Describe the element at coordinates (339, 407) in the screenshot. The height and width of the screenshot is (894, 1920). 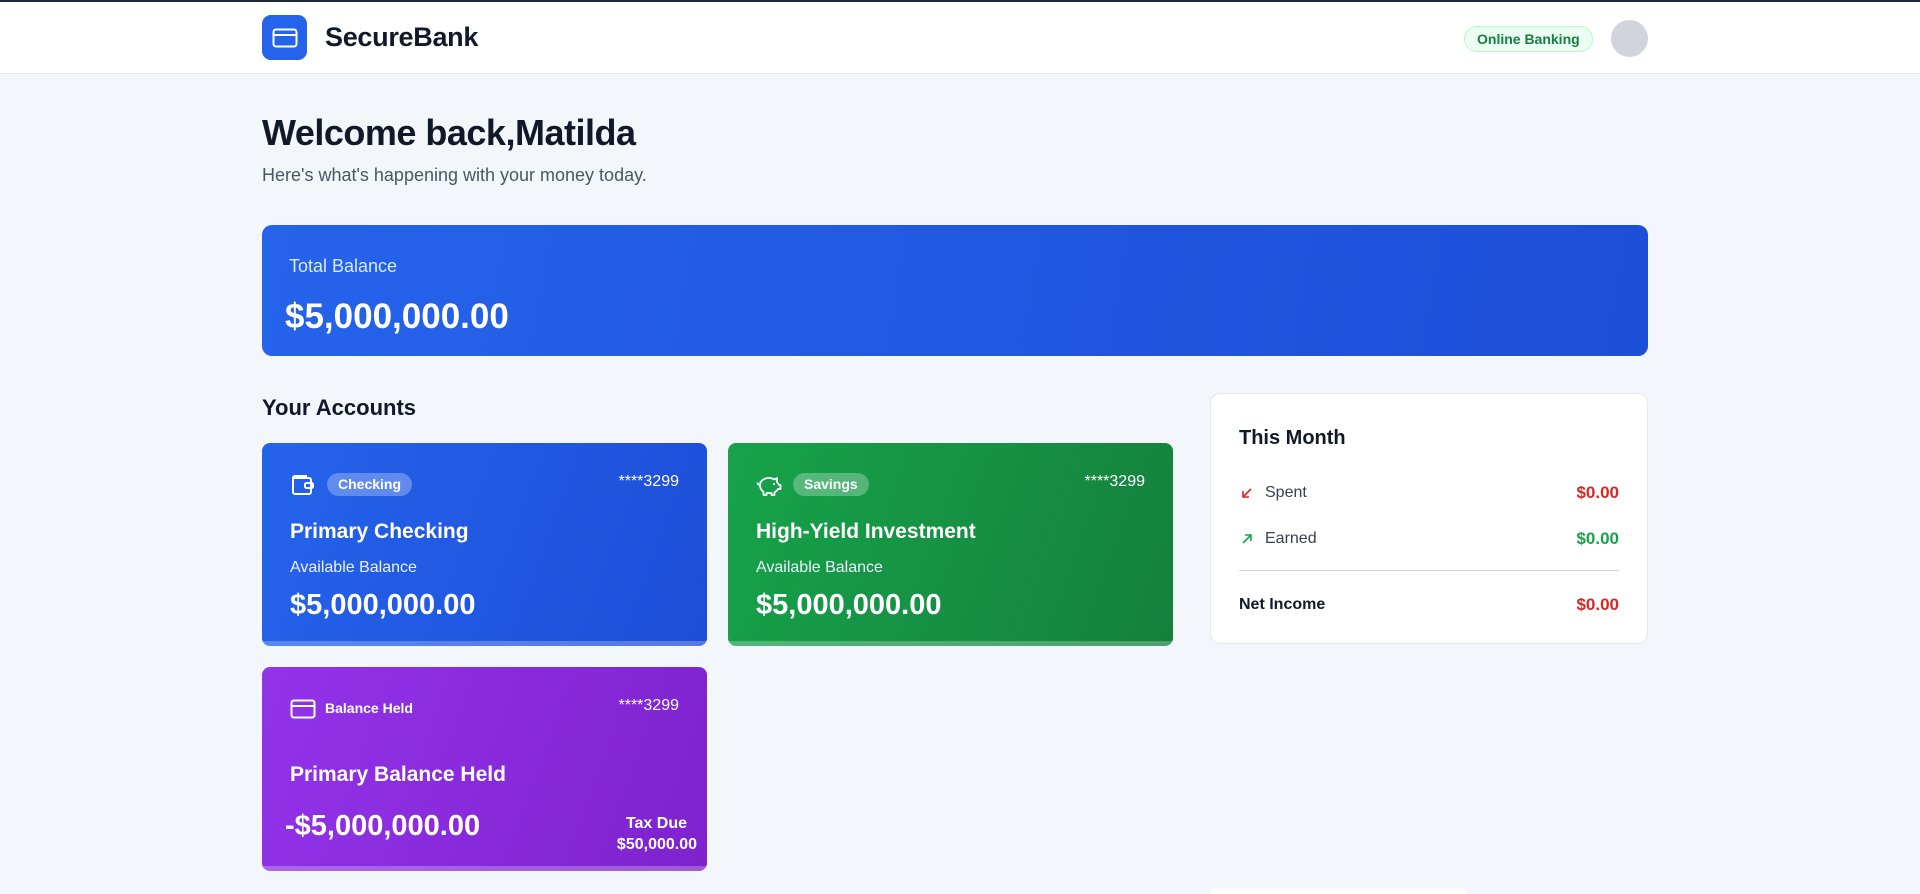
I see `accounts-section-title: Your Accounts` at that location.